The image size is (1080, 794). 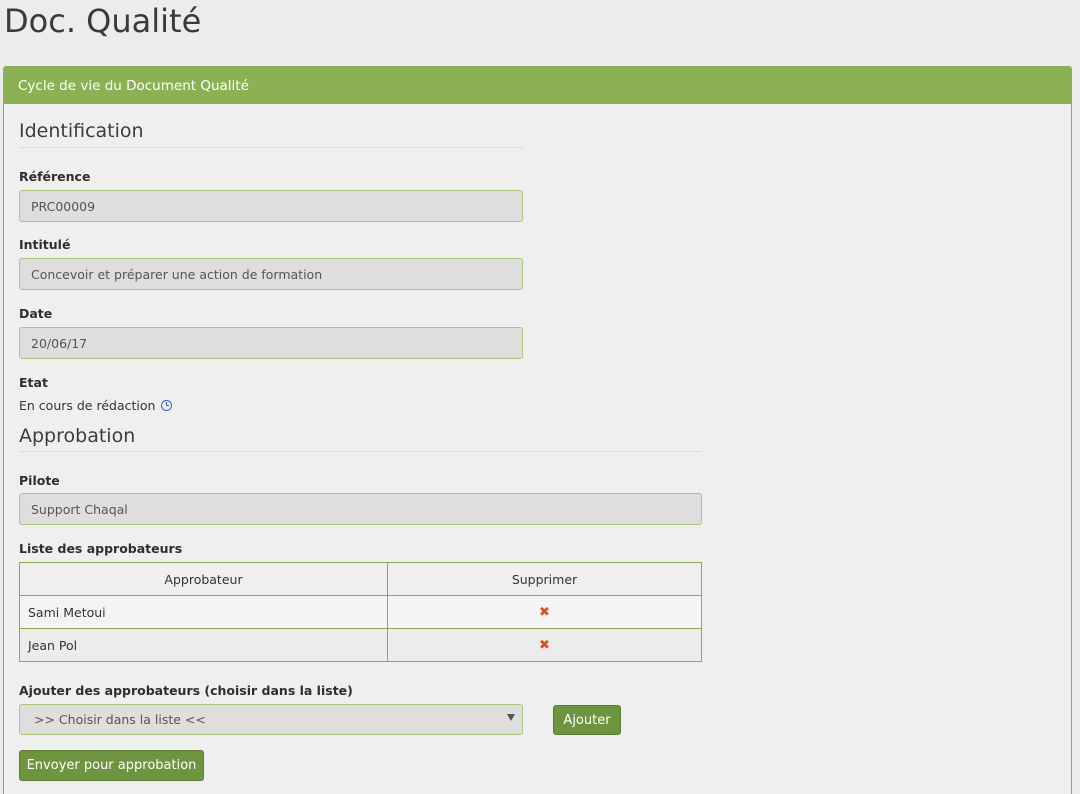 I want to click on table-header-row: Approbateur Supprimer, so click(x=360, y=579).